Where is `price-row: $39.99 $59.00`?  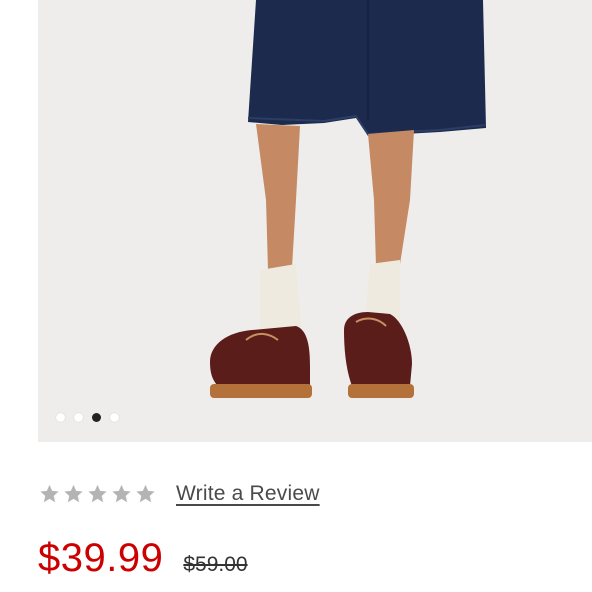
price-row: $39.99 $59.00 is located at coordinates (143, 564).